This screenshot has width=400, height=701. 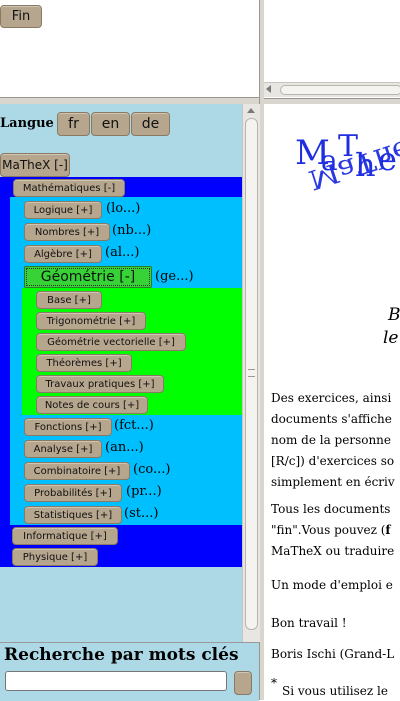 What do you see at coordinates (92, 405) in the screenshot?
I see `tree-geo-notes-button: Notes de cours [+]` at bounding box center [92, 405].